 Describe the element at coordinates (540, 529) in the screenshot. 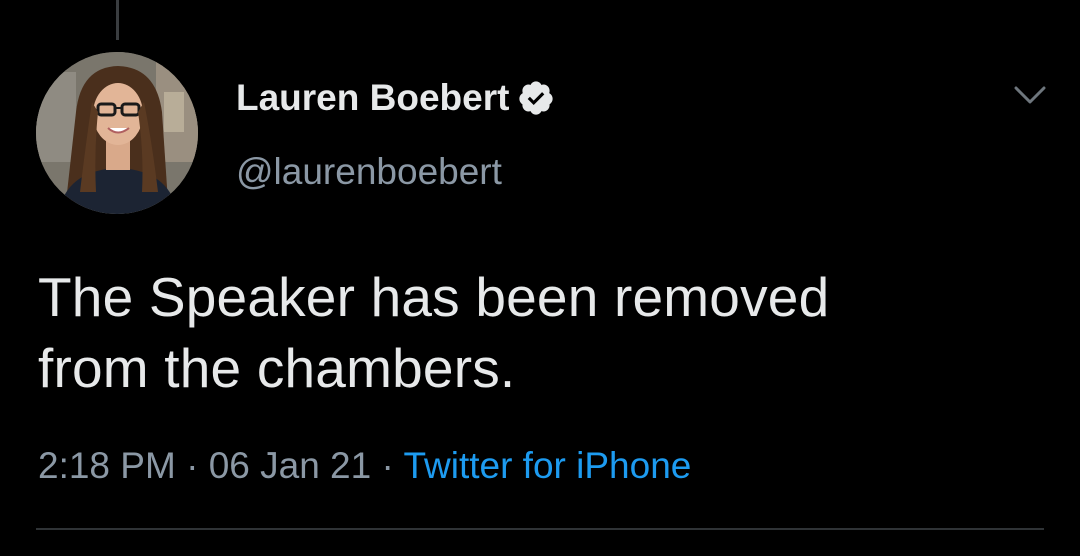

I see `divider` at that location.